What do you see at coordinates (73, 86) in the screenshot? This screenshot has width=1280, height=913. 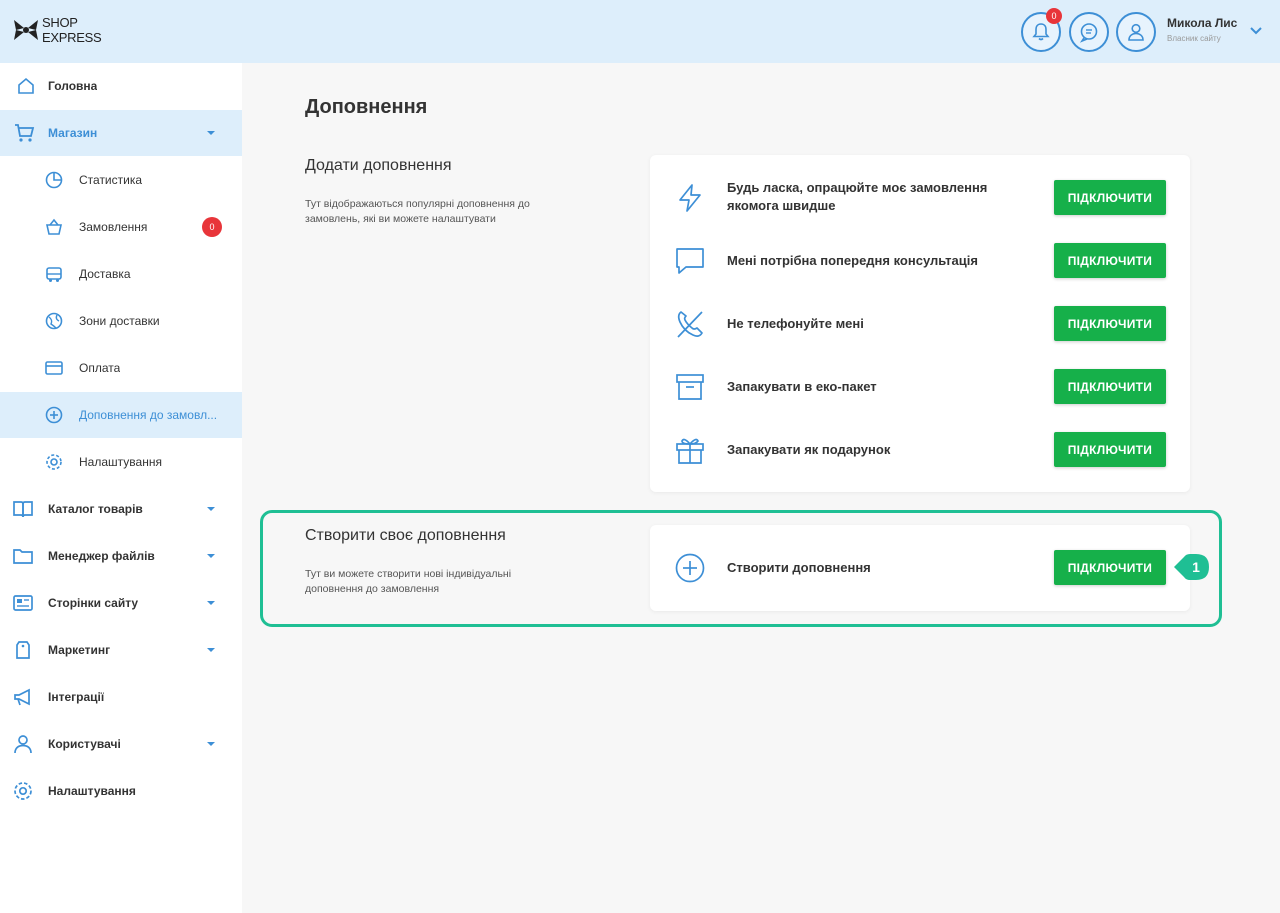 I see `sidebar-item-label: Головна` at bounding box center [73, 86].